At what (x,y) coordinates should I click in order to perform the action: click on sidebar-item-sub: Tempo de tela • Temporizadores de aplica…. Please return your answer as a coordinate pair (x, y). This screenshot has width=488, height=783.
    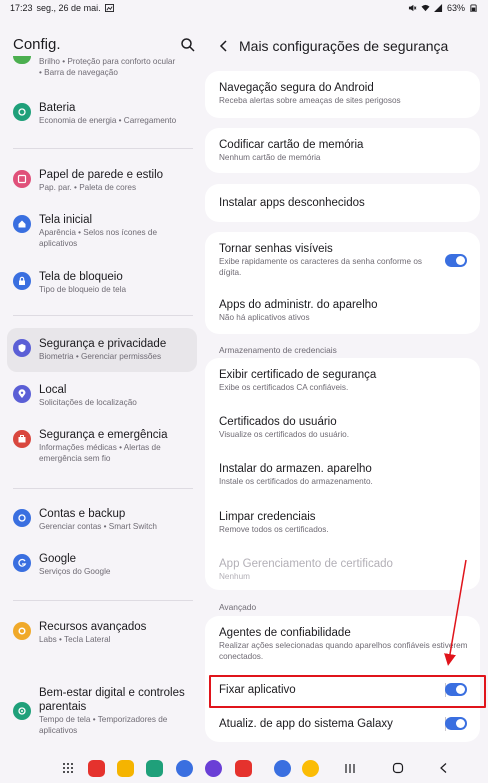
    Looking at the image, I should click on (103, 725).